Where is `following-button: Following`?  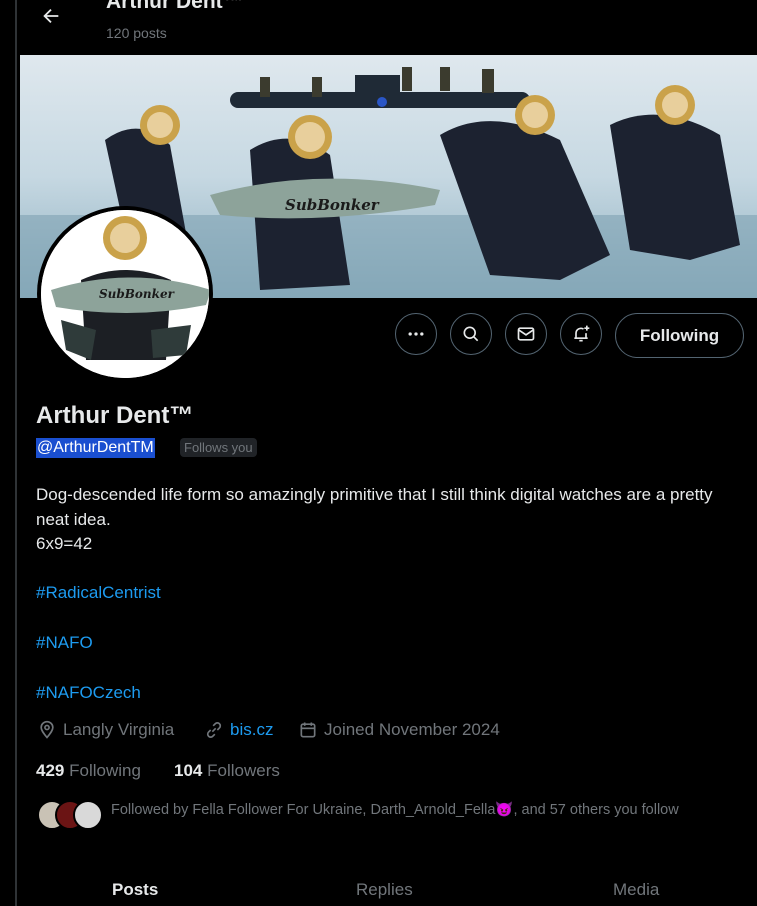 following-button: Following is located at coordinates (679, 335).